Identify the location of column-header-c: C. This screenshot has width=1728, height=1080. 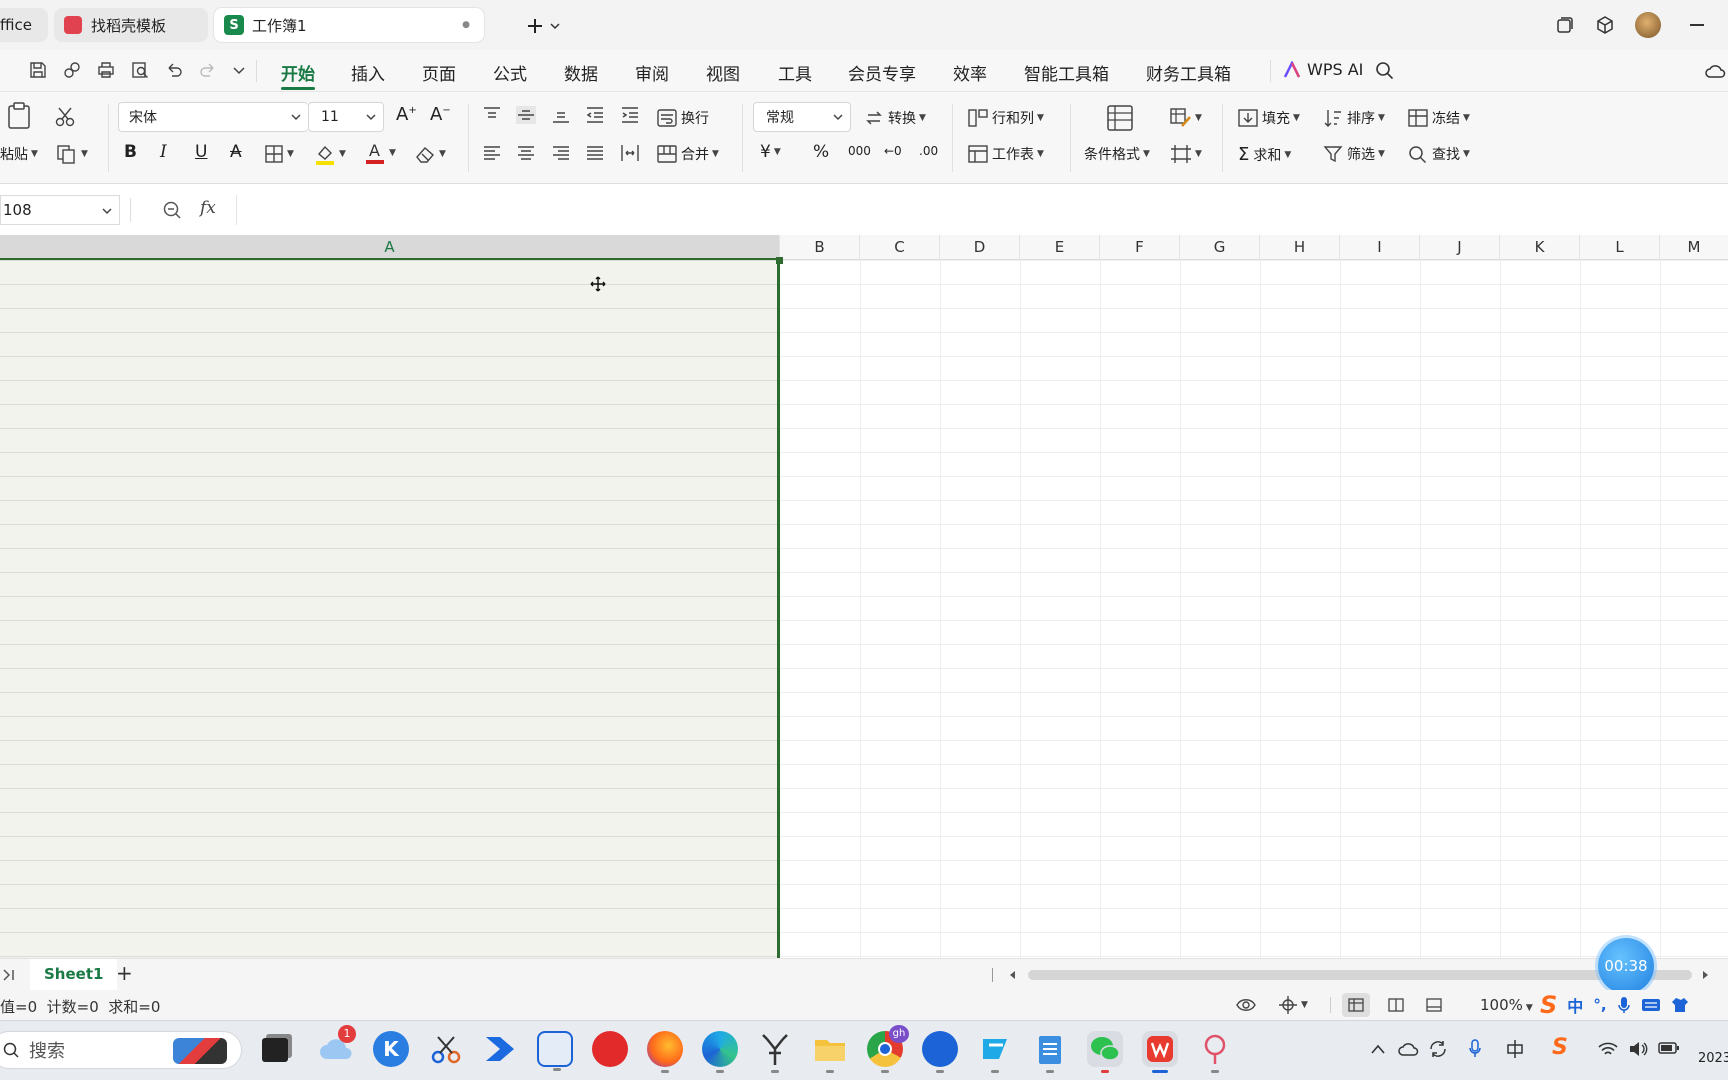
(900, 247).